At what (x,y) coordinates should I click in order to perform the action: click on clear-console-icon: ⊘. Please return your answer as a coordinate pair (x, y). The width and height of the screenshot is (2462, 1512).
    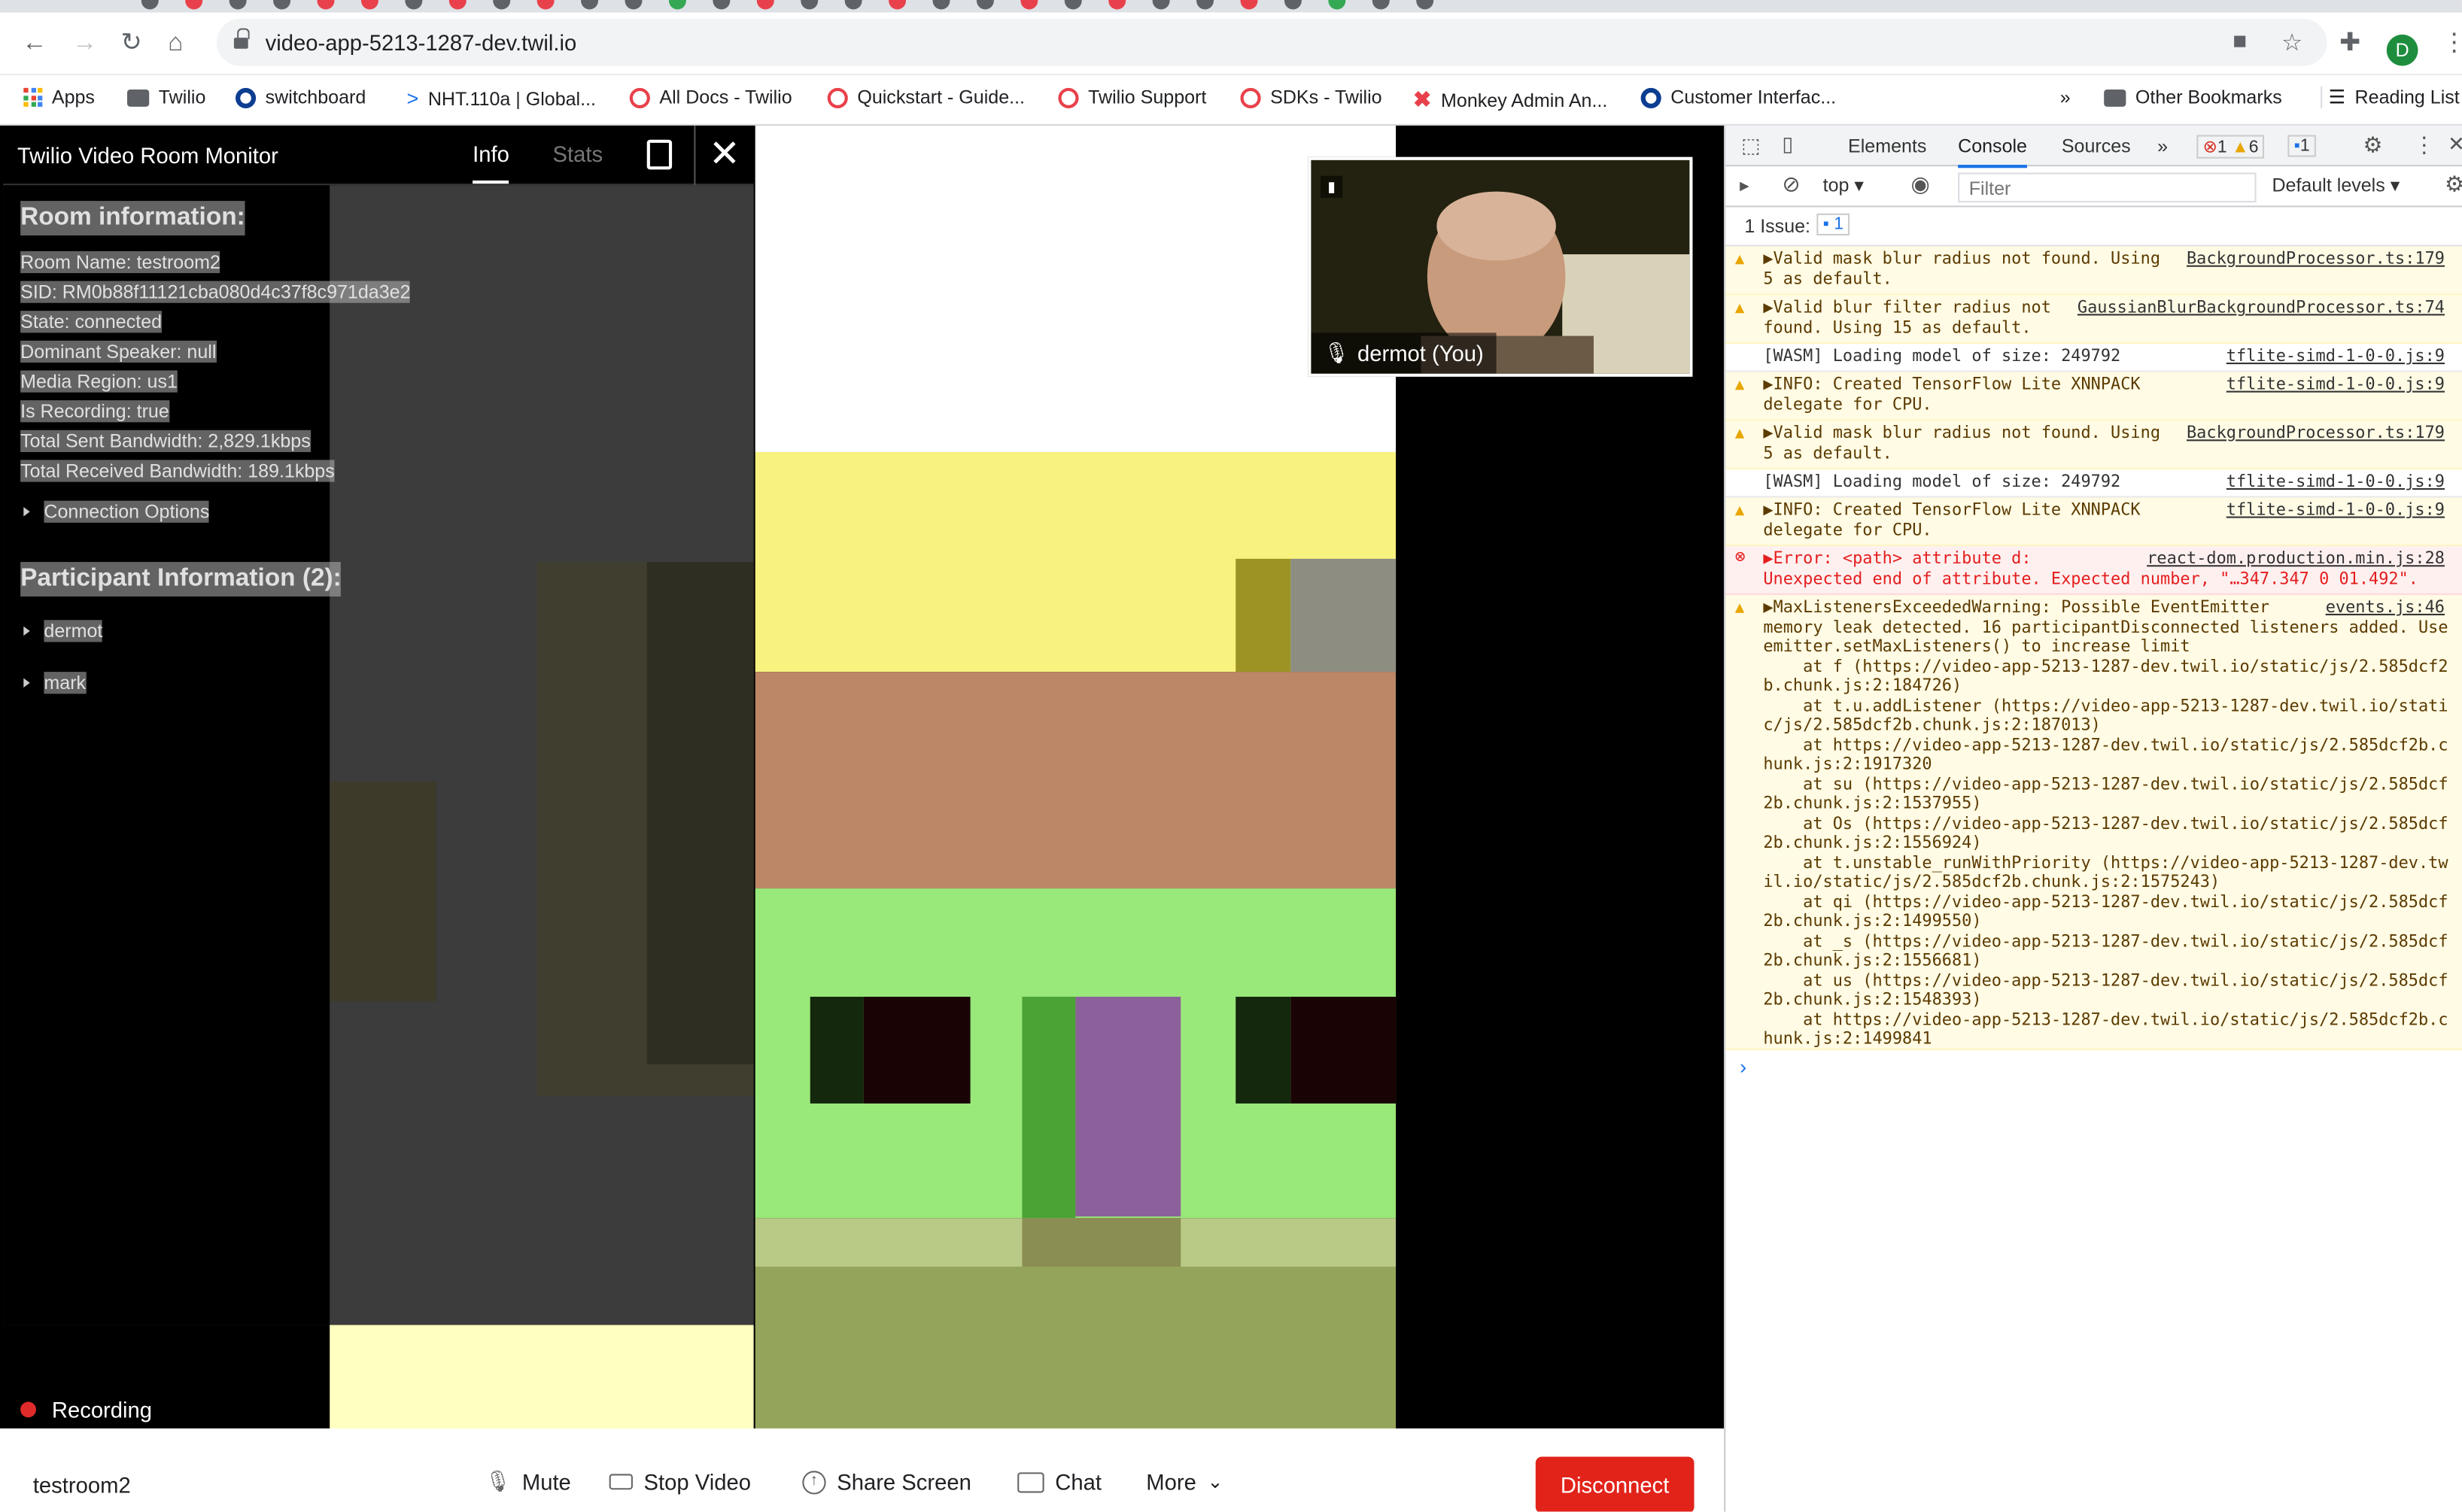
    Looking at the image, I should click on (1791, 184).